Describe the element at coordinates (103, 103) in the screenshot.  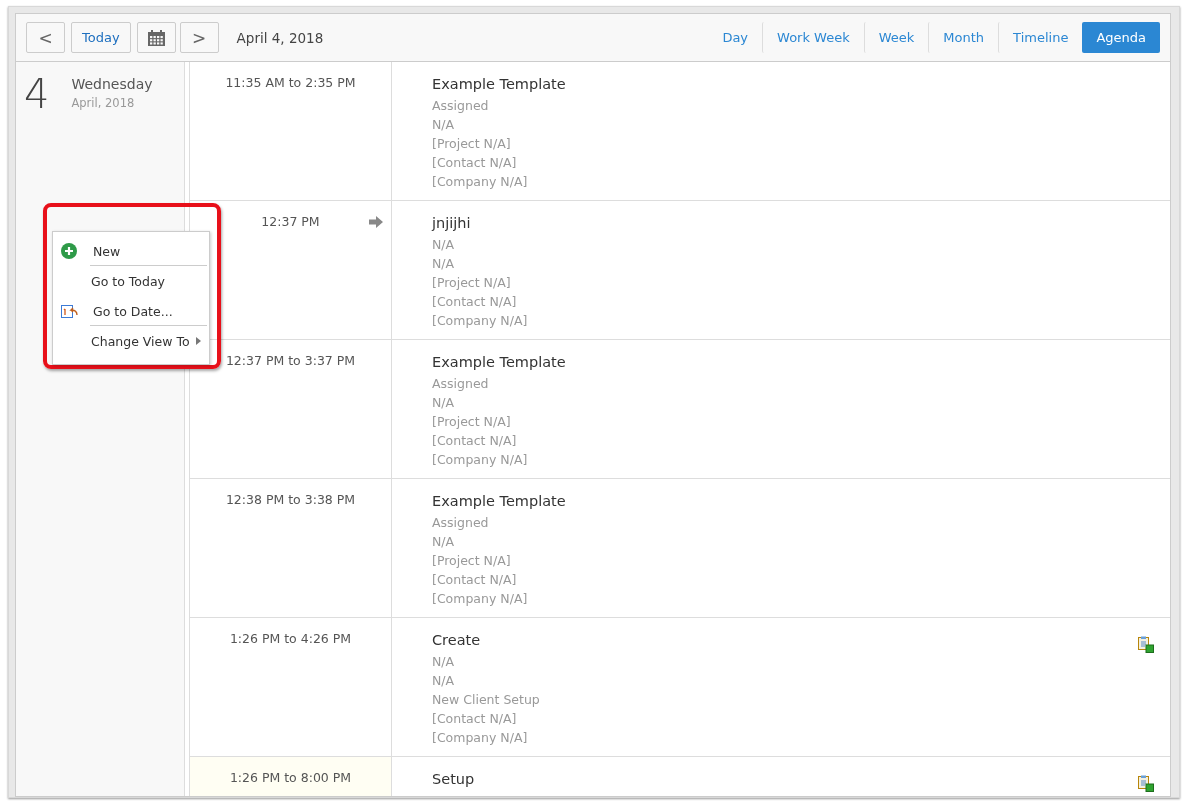
I see `month-year: April, 2018` at that location.